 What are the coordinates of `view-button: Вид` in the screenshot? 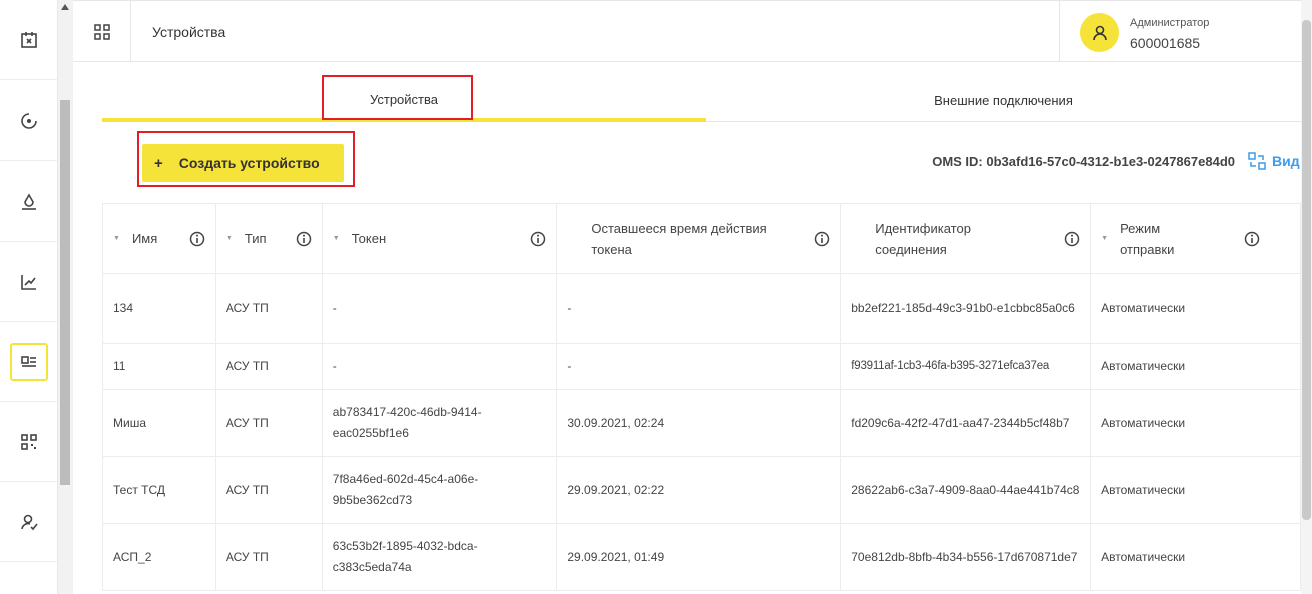 It's located at (1274, 161).